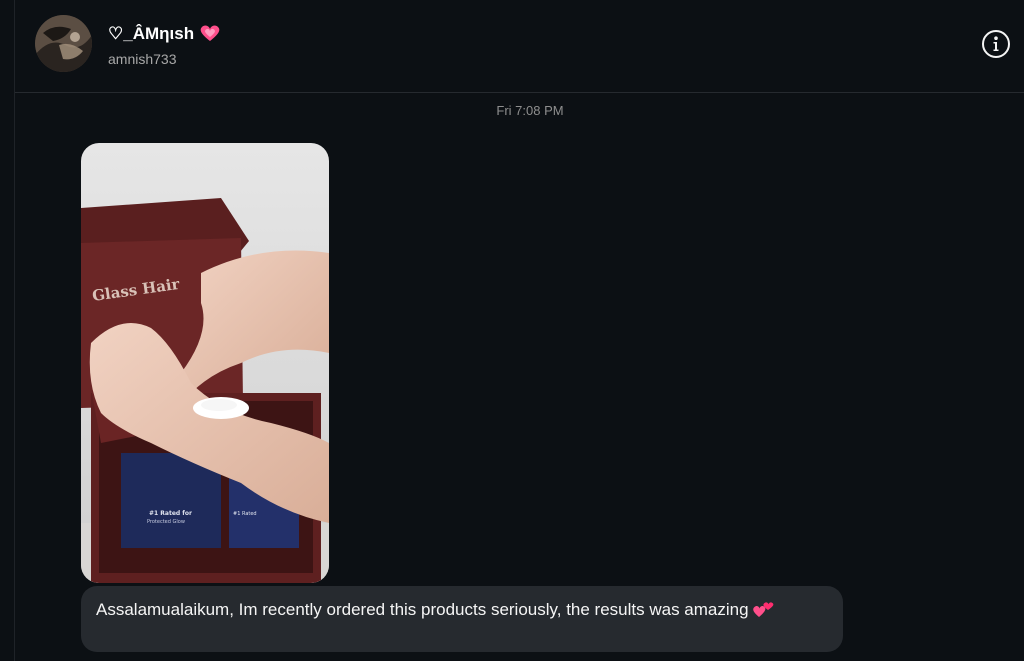  I want to click on chat-header: ♡_ÂΜηιsh amnish733, so click(519, 46).